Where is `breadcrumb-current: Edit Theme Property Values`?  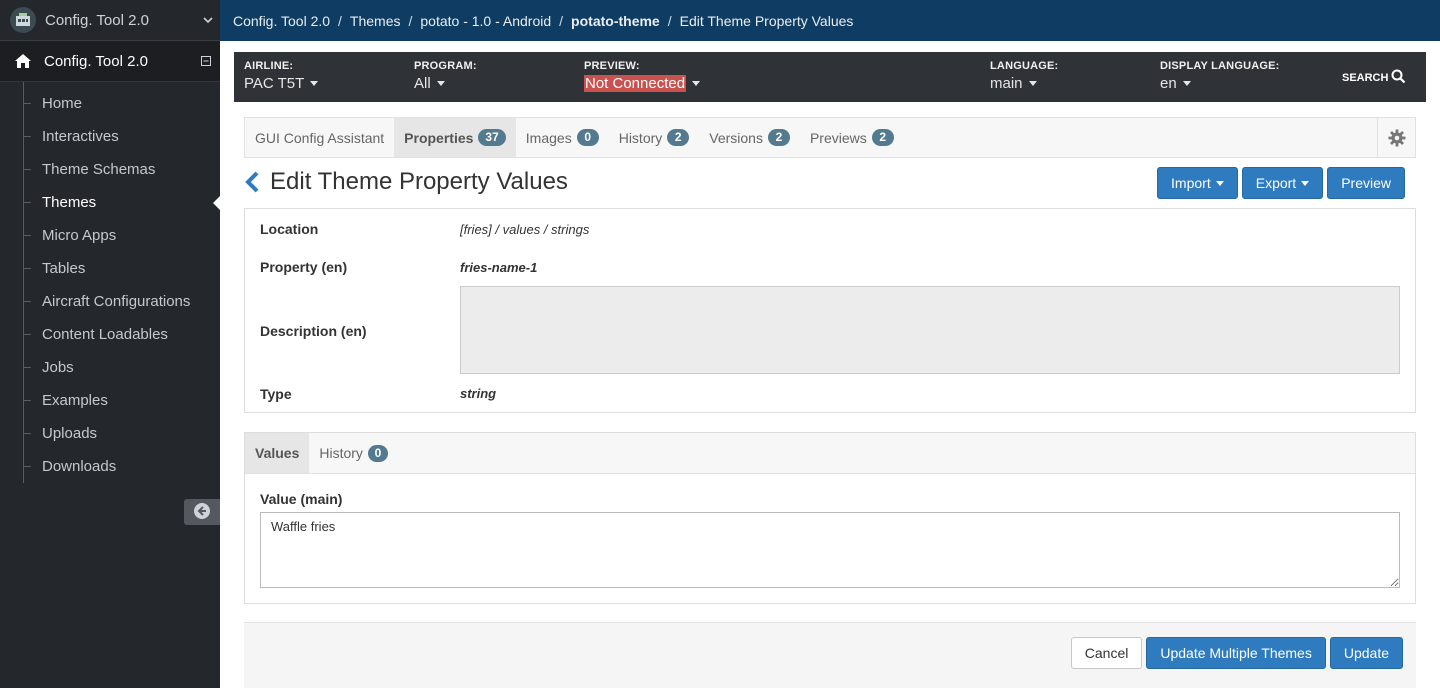 breadcrumb-current: Edit Theme Property Values is located at coordinates (766, 20).